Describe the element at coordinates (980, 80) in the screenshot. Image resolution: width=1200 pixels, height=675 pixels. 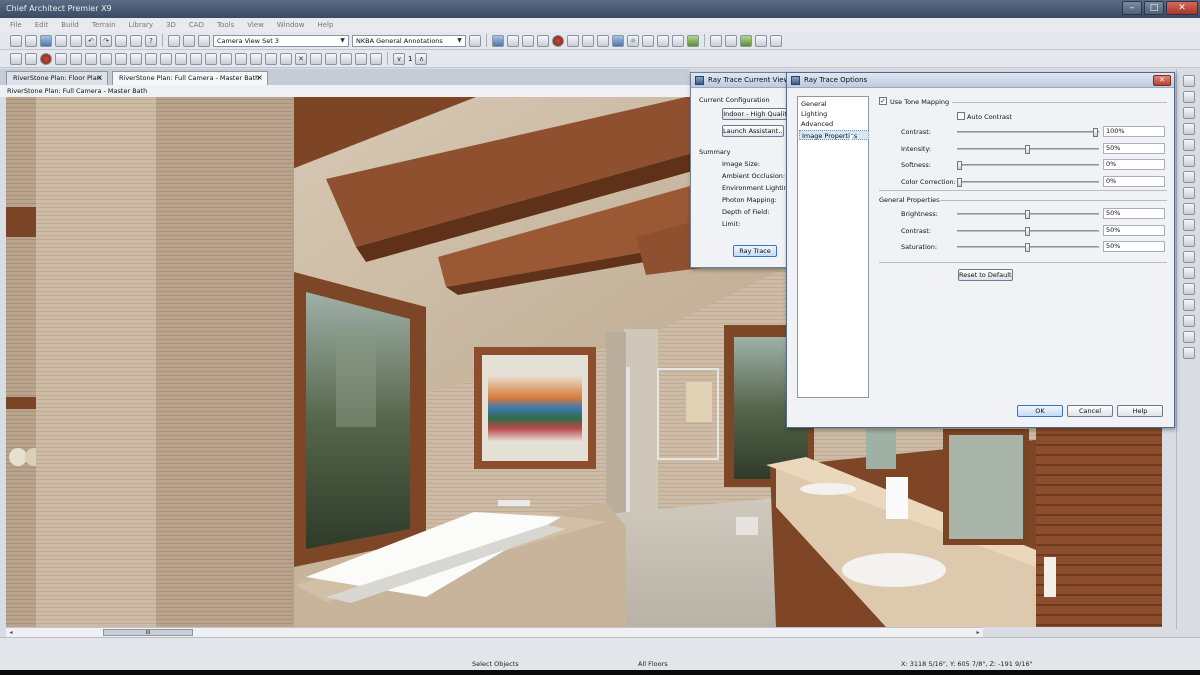
I see `dialog-title-bar: Ray Trace Options ✕` at that location.